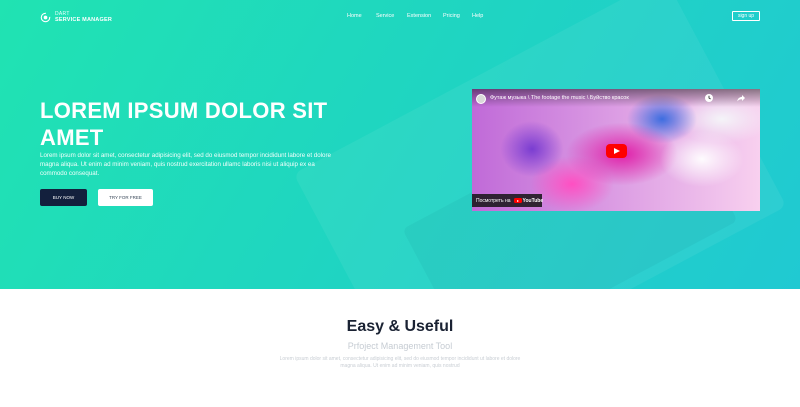  Describe the element at coordinates (63, 197) in the screenshot. I see `buy-now-button: BUY NOW` at that location.